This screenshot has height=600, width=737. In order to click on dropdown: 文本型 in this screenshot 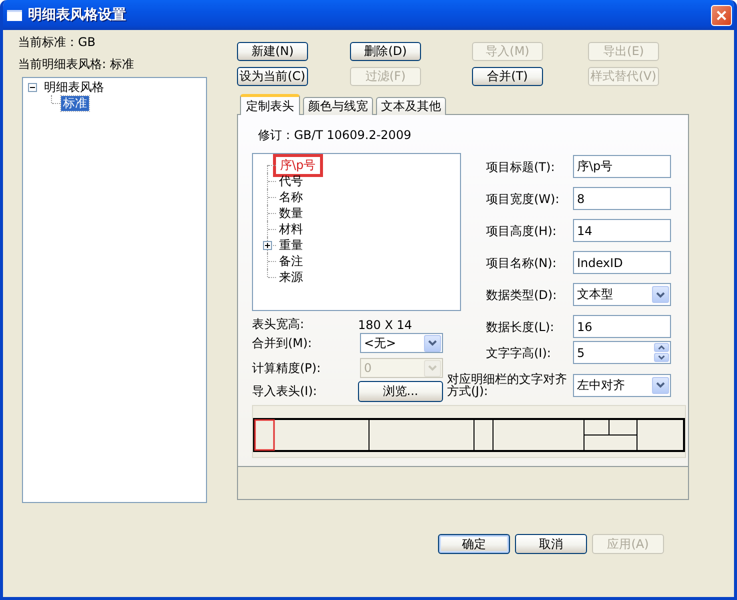, I will do `click(622, 294)`.